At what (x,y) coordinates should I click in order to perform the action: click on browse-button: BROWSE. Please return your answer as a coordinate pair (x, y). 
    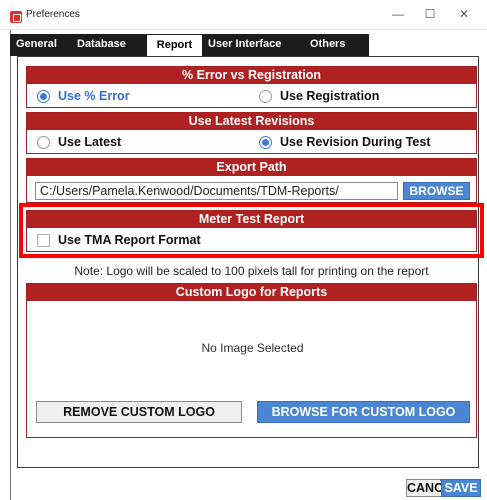
    Looking at the image, I should click on (436, 191).